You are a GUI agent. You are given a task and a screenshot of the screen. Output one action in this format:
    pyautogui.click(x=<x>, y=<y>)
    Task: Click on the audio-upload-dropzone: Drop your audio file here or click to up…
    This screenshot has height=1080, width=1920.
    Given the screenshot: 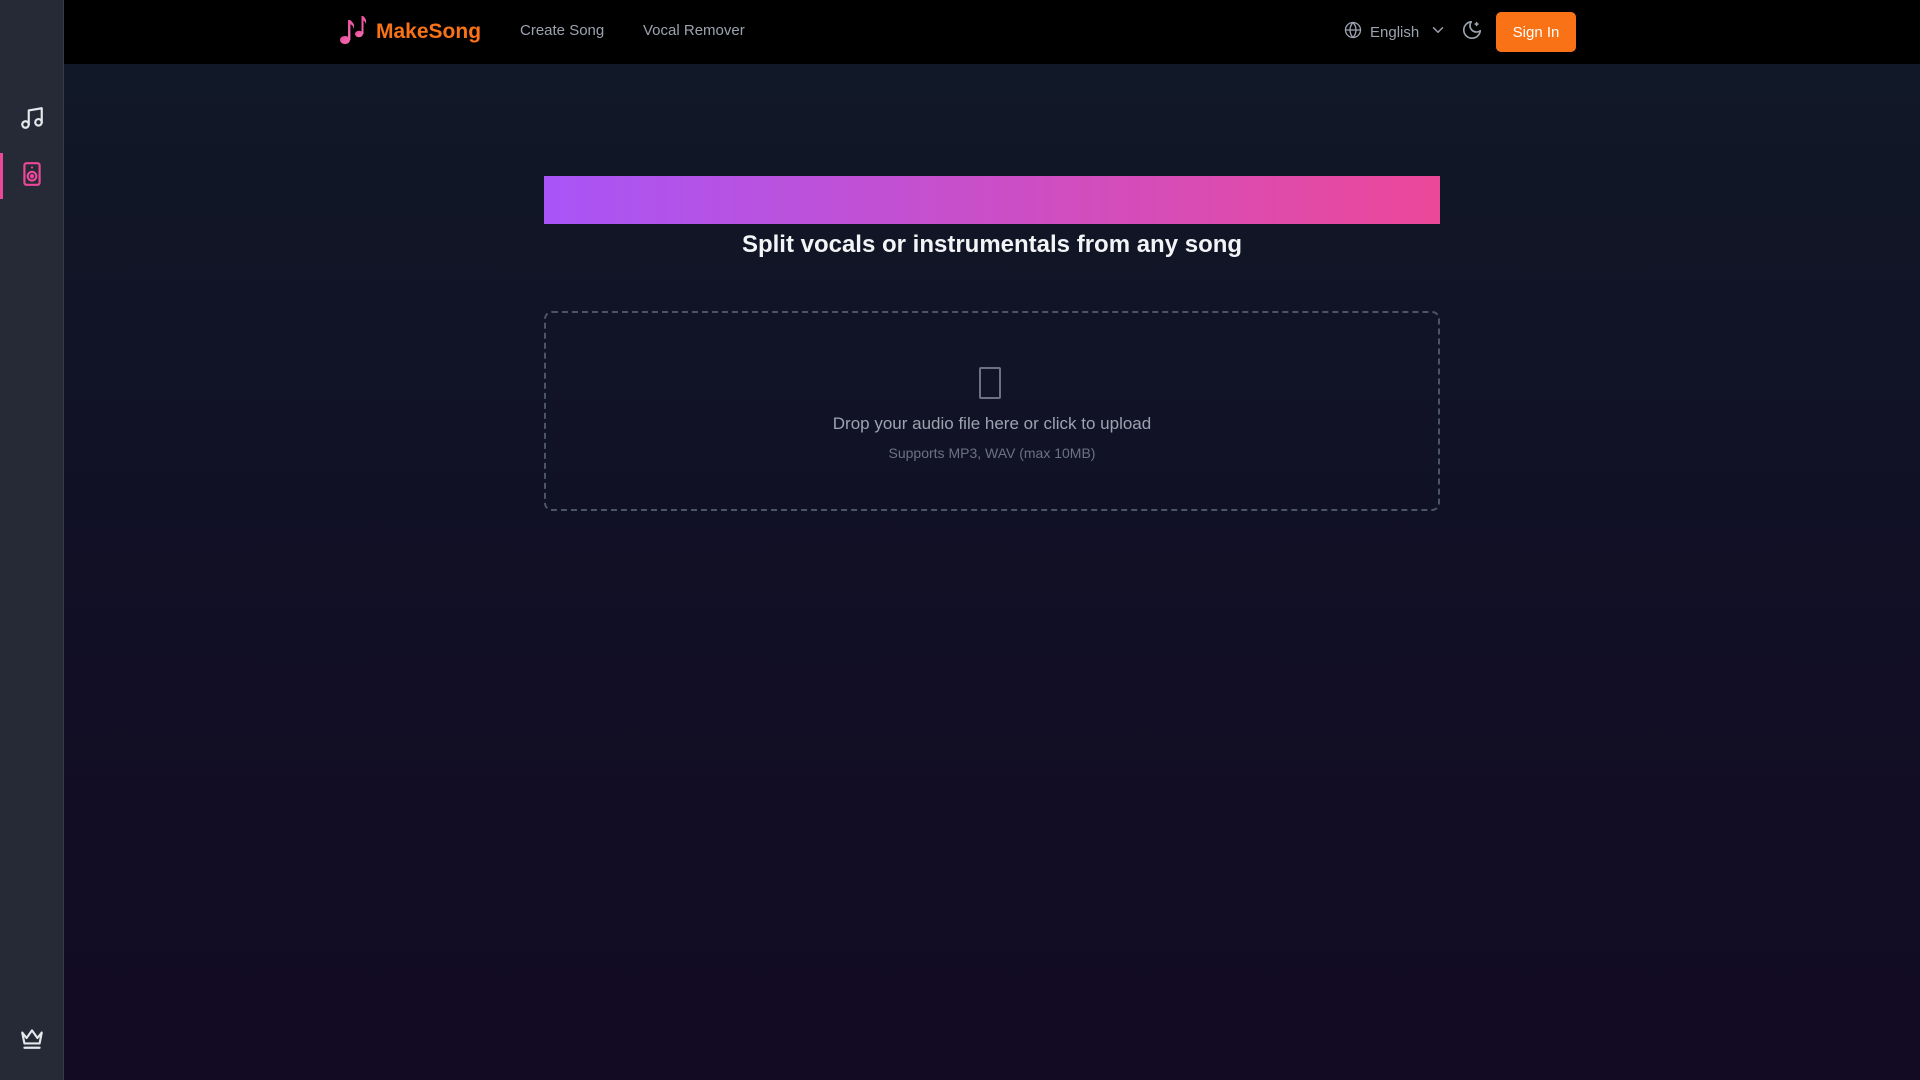 What is the action you would take?
    pyautogui.click(x=992, y=411)
    